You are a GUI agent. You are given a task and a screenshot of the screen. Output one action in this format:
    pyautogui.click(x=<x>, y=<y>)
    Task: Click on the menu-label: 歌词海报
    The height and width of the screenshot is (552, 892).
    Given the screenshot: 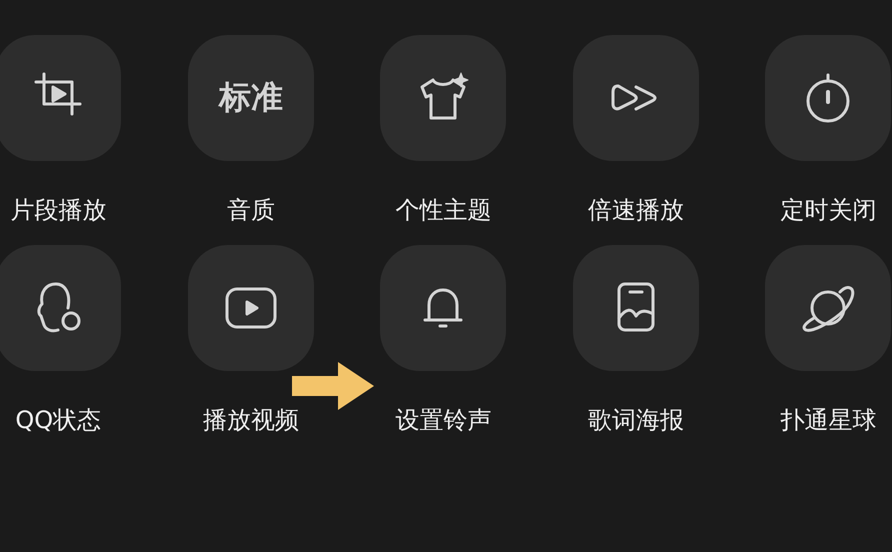 What is the action you would take?
    pyautogui.click(x=636, y=420)
    